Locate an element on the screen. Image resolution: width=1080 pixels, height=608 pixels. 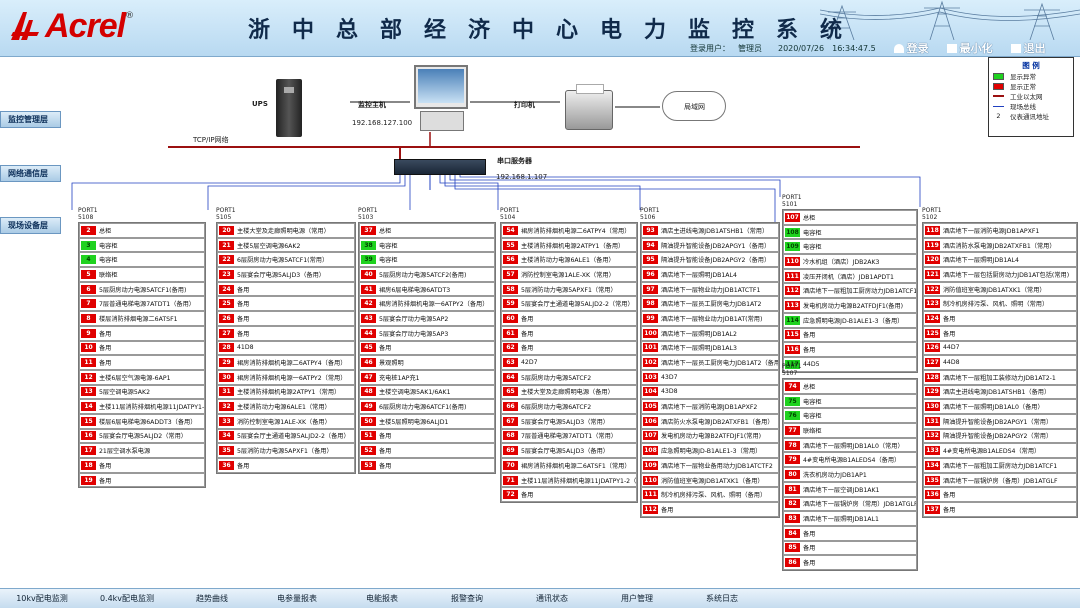
meter-row: 16 5层宴会厅电源5ALJD2（常用） is located at coordinates (142, 436).